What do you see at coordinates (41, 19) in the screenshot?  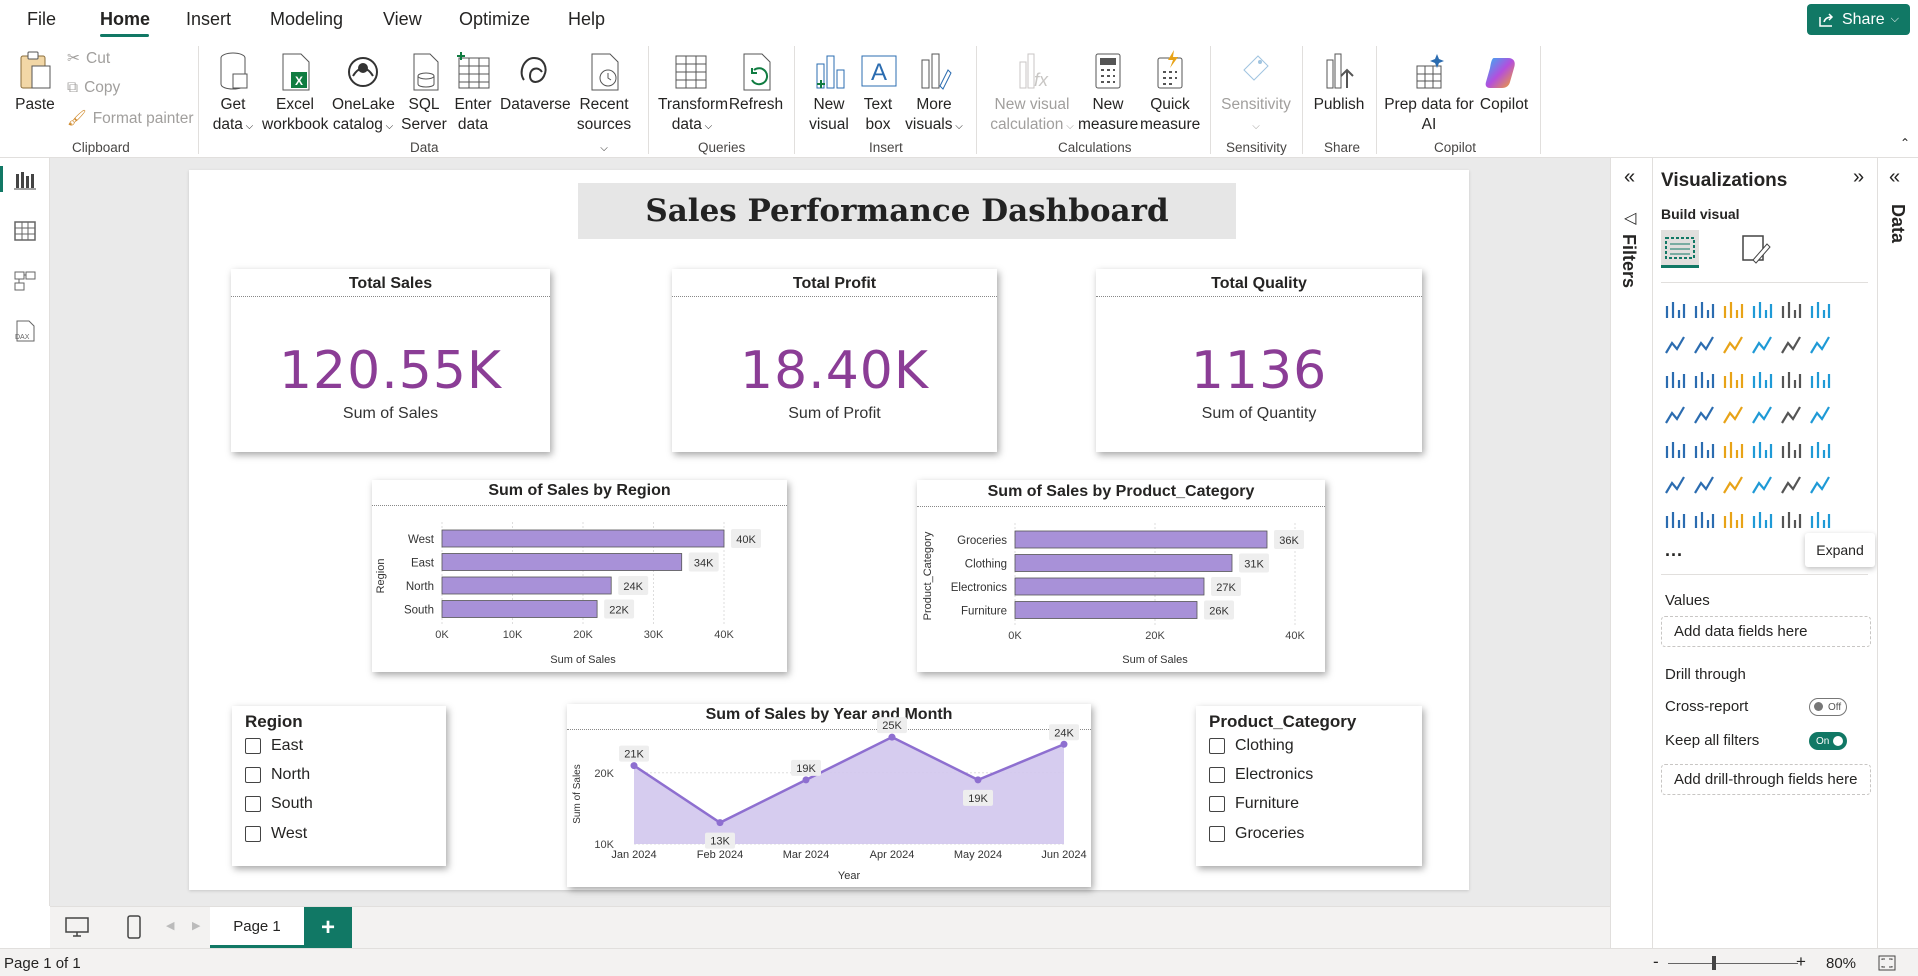 I see `menu-file: File` at bounding box center [41, 19].